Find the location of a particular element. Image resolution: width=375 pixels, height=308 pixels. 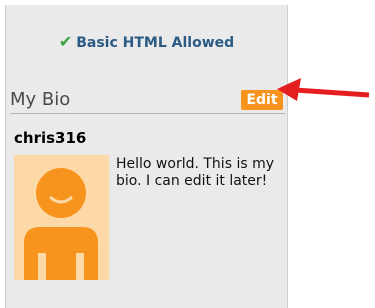

basic-html-label: Basic HTML Allowed is located at coordinates (155, 43).